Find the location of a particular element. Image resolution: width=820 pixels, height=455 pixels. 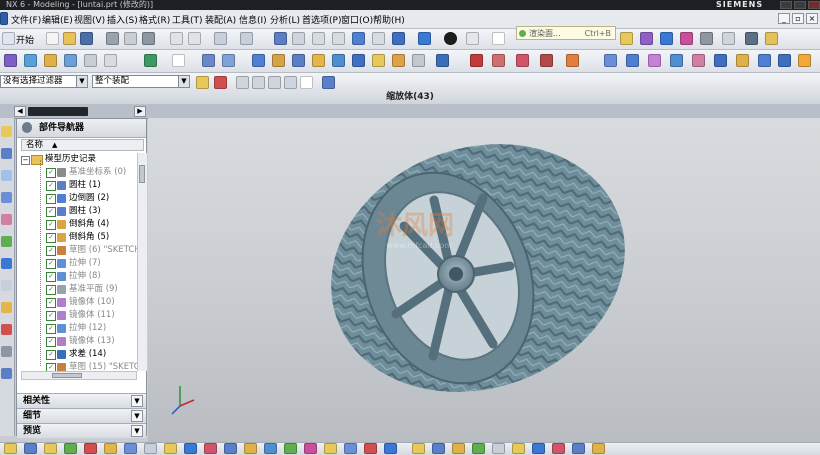

chevron-left-icon: ◀ is located at coordinates (20, 111).